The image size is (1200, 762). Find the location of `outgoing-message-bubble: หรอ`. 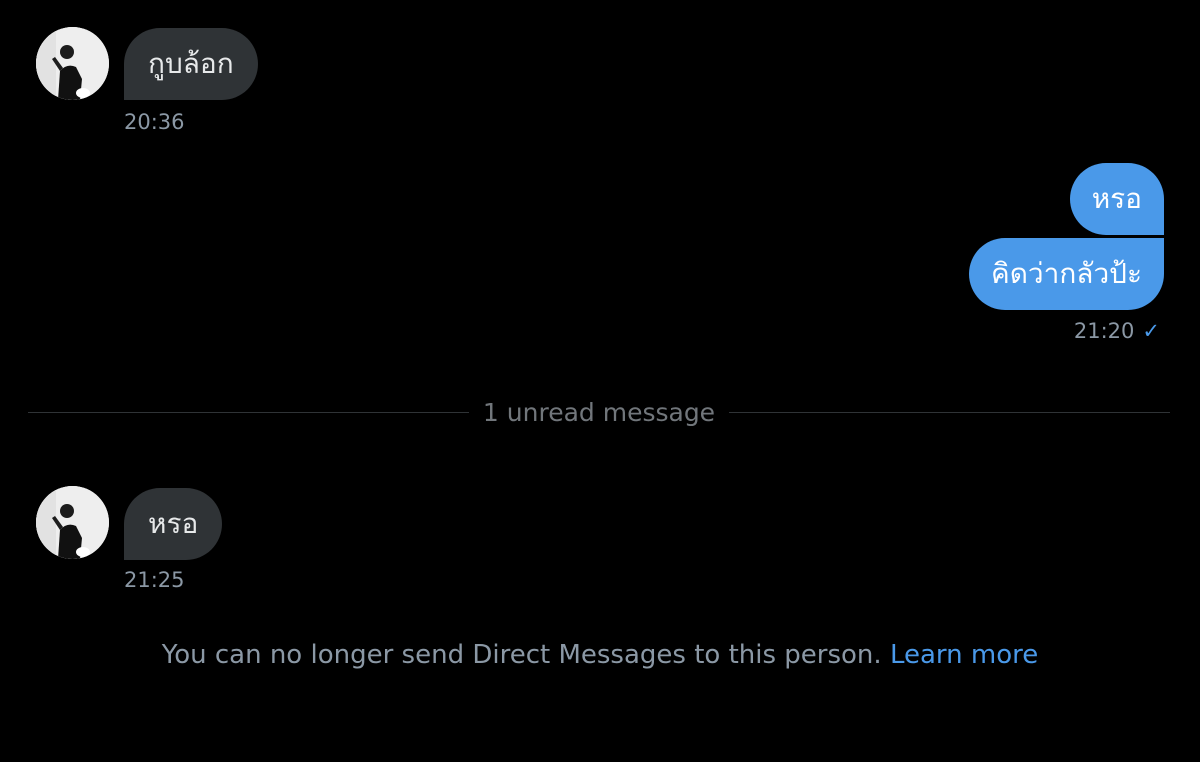

outgoing-message-bubble: หรอ is located at coordinates (1116, 199).